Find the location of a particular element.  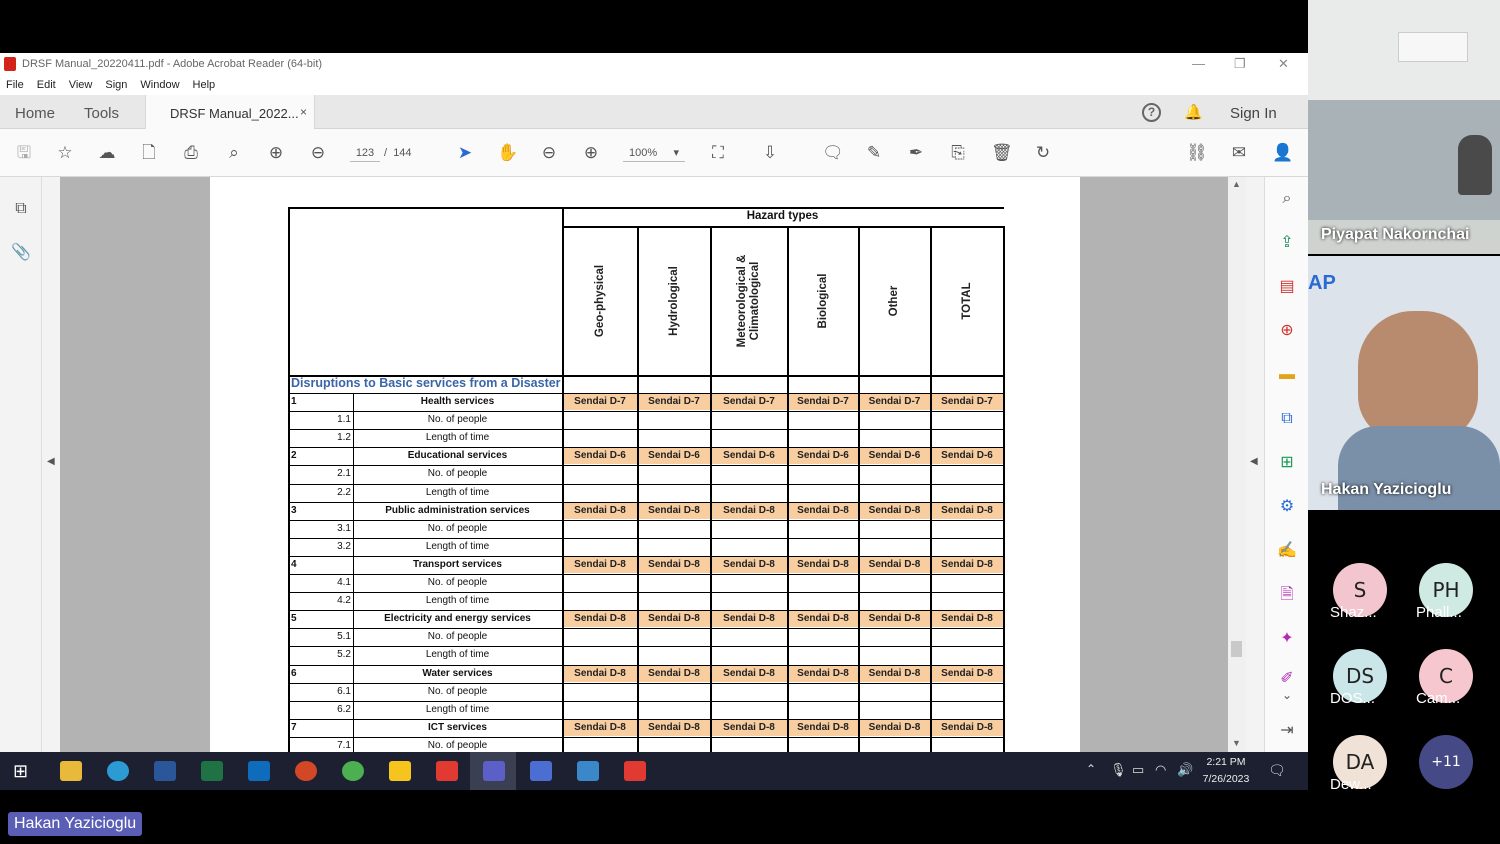

row-border is located at coordinates (646, 611).